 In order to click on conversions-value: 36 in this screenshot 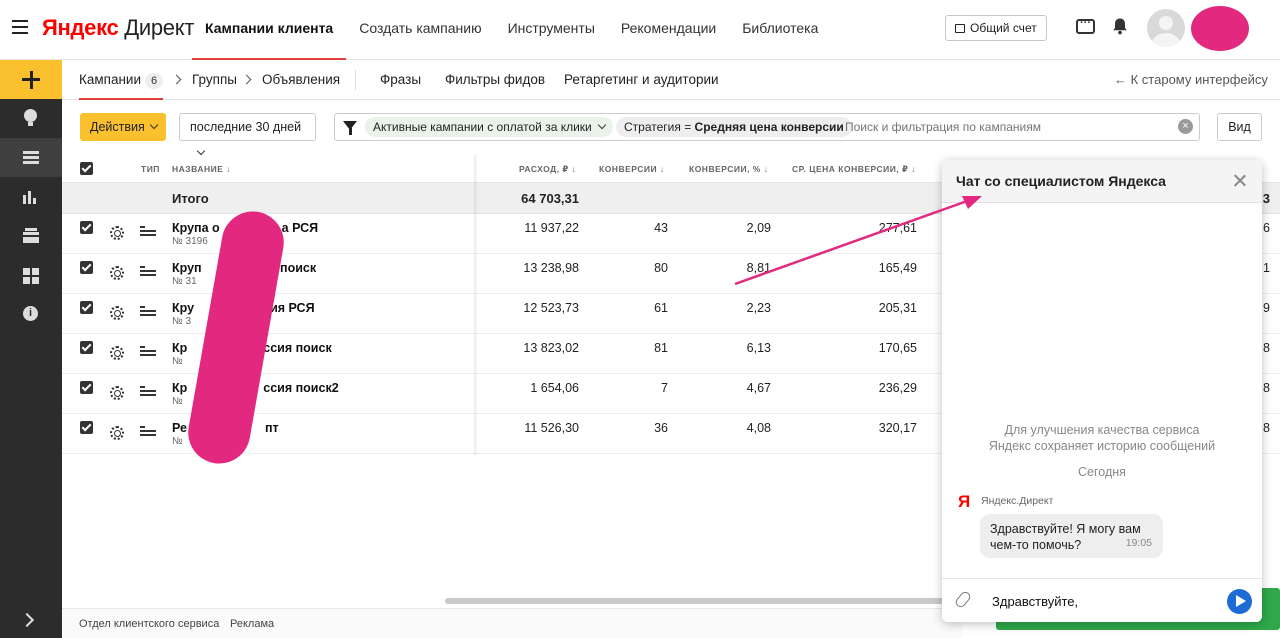, I will do `click(661, 428)`.